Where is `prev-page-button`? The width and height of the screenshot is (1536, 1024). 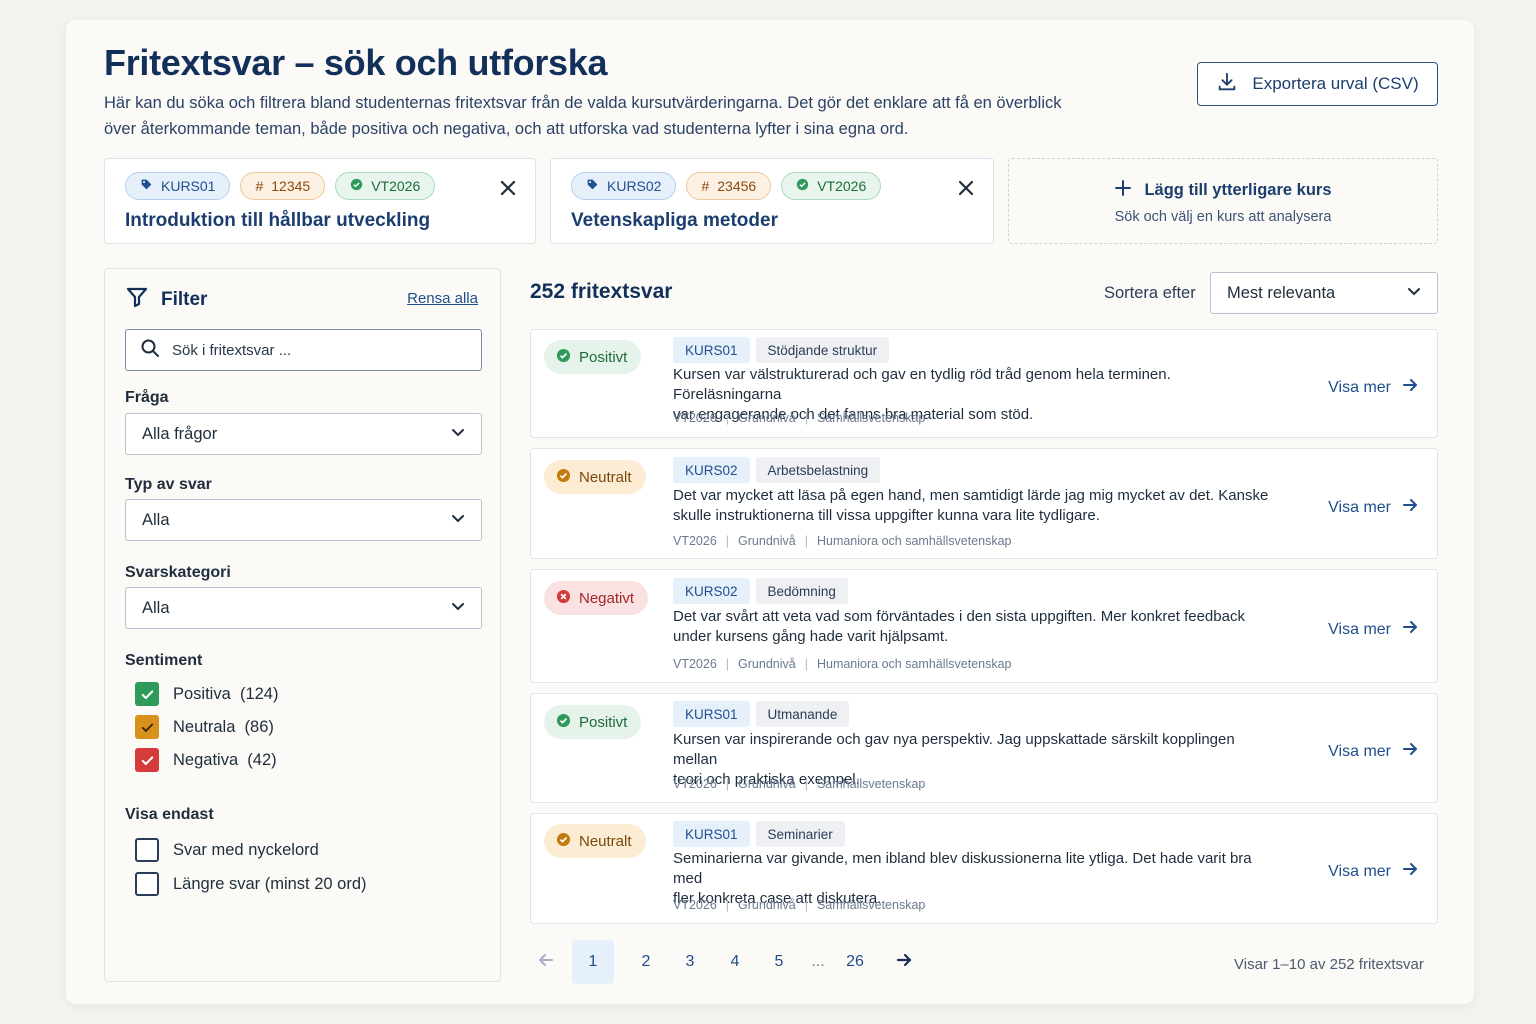
prev-page-button is located at coordinates (546, 962).